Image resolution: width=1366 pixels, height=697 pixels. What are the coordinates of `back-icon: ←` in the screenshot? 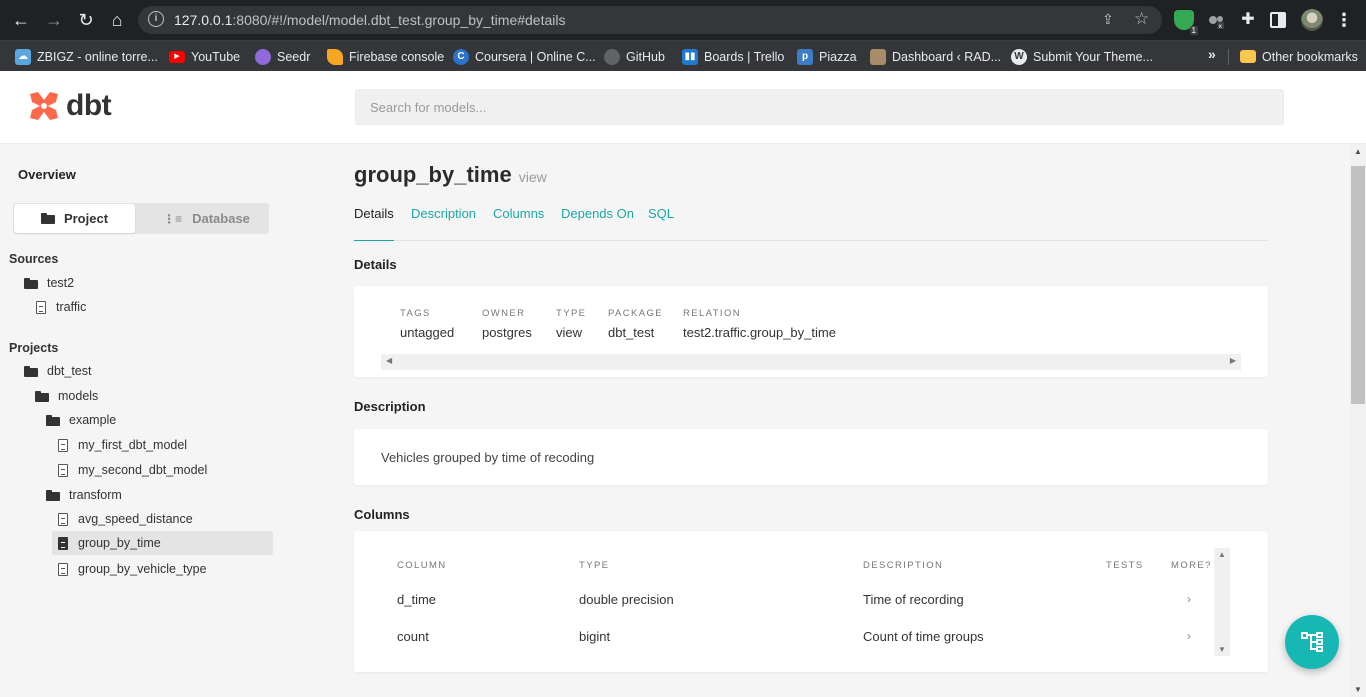 It's located at (21, 20).